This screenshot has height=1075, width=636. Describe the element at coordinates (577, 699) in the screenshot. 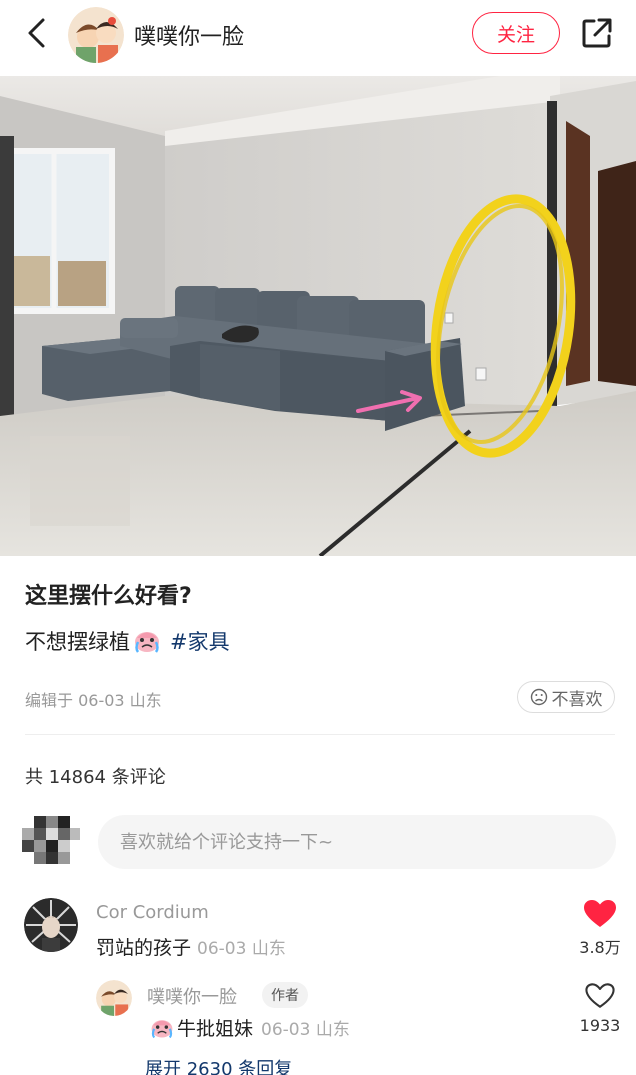

I see `dislike-label: 不喜欢` at that location.